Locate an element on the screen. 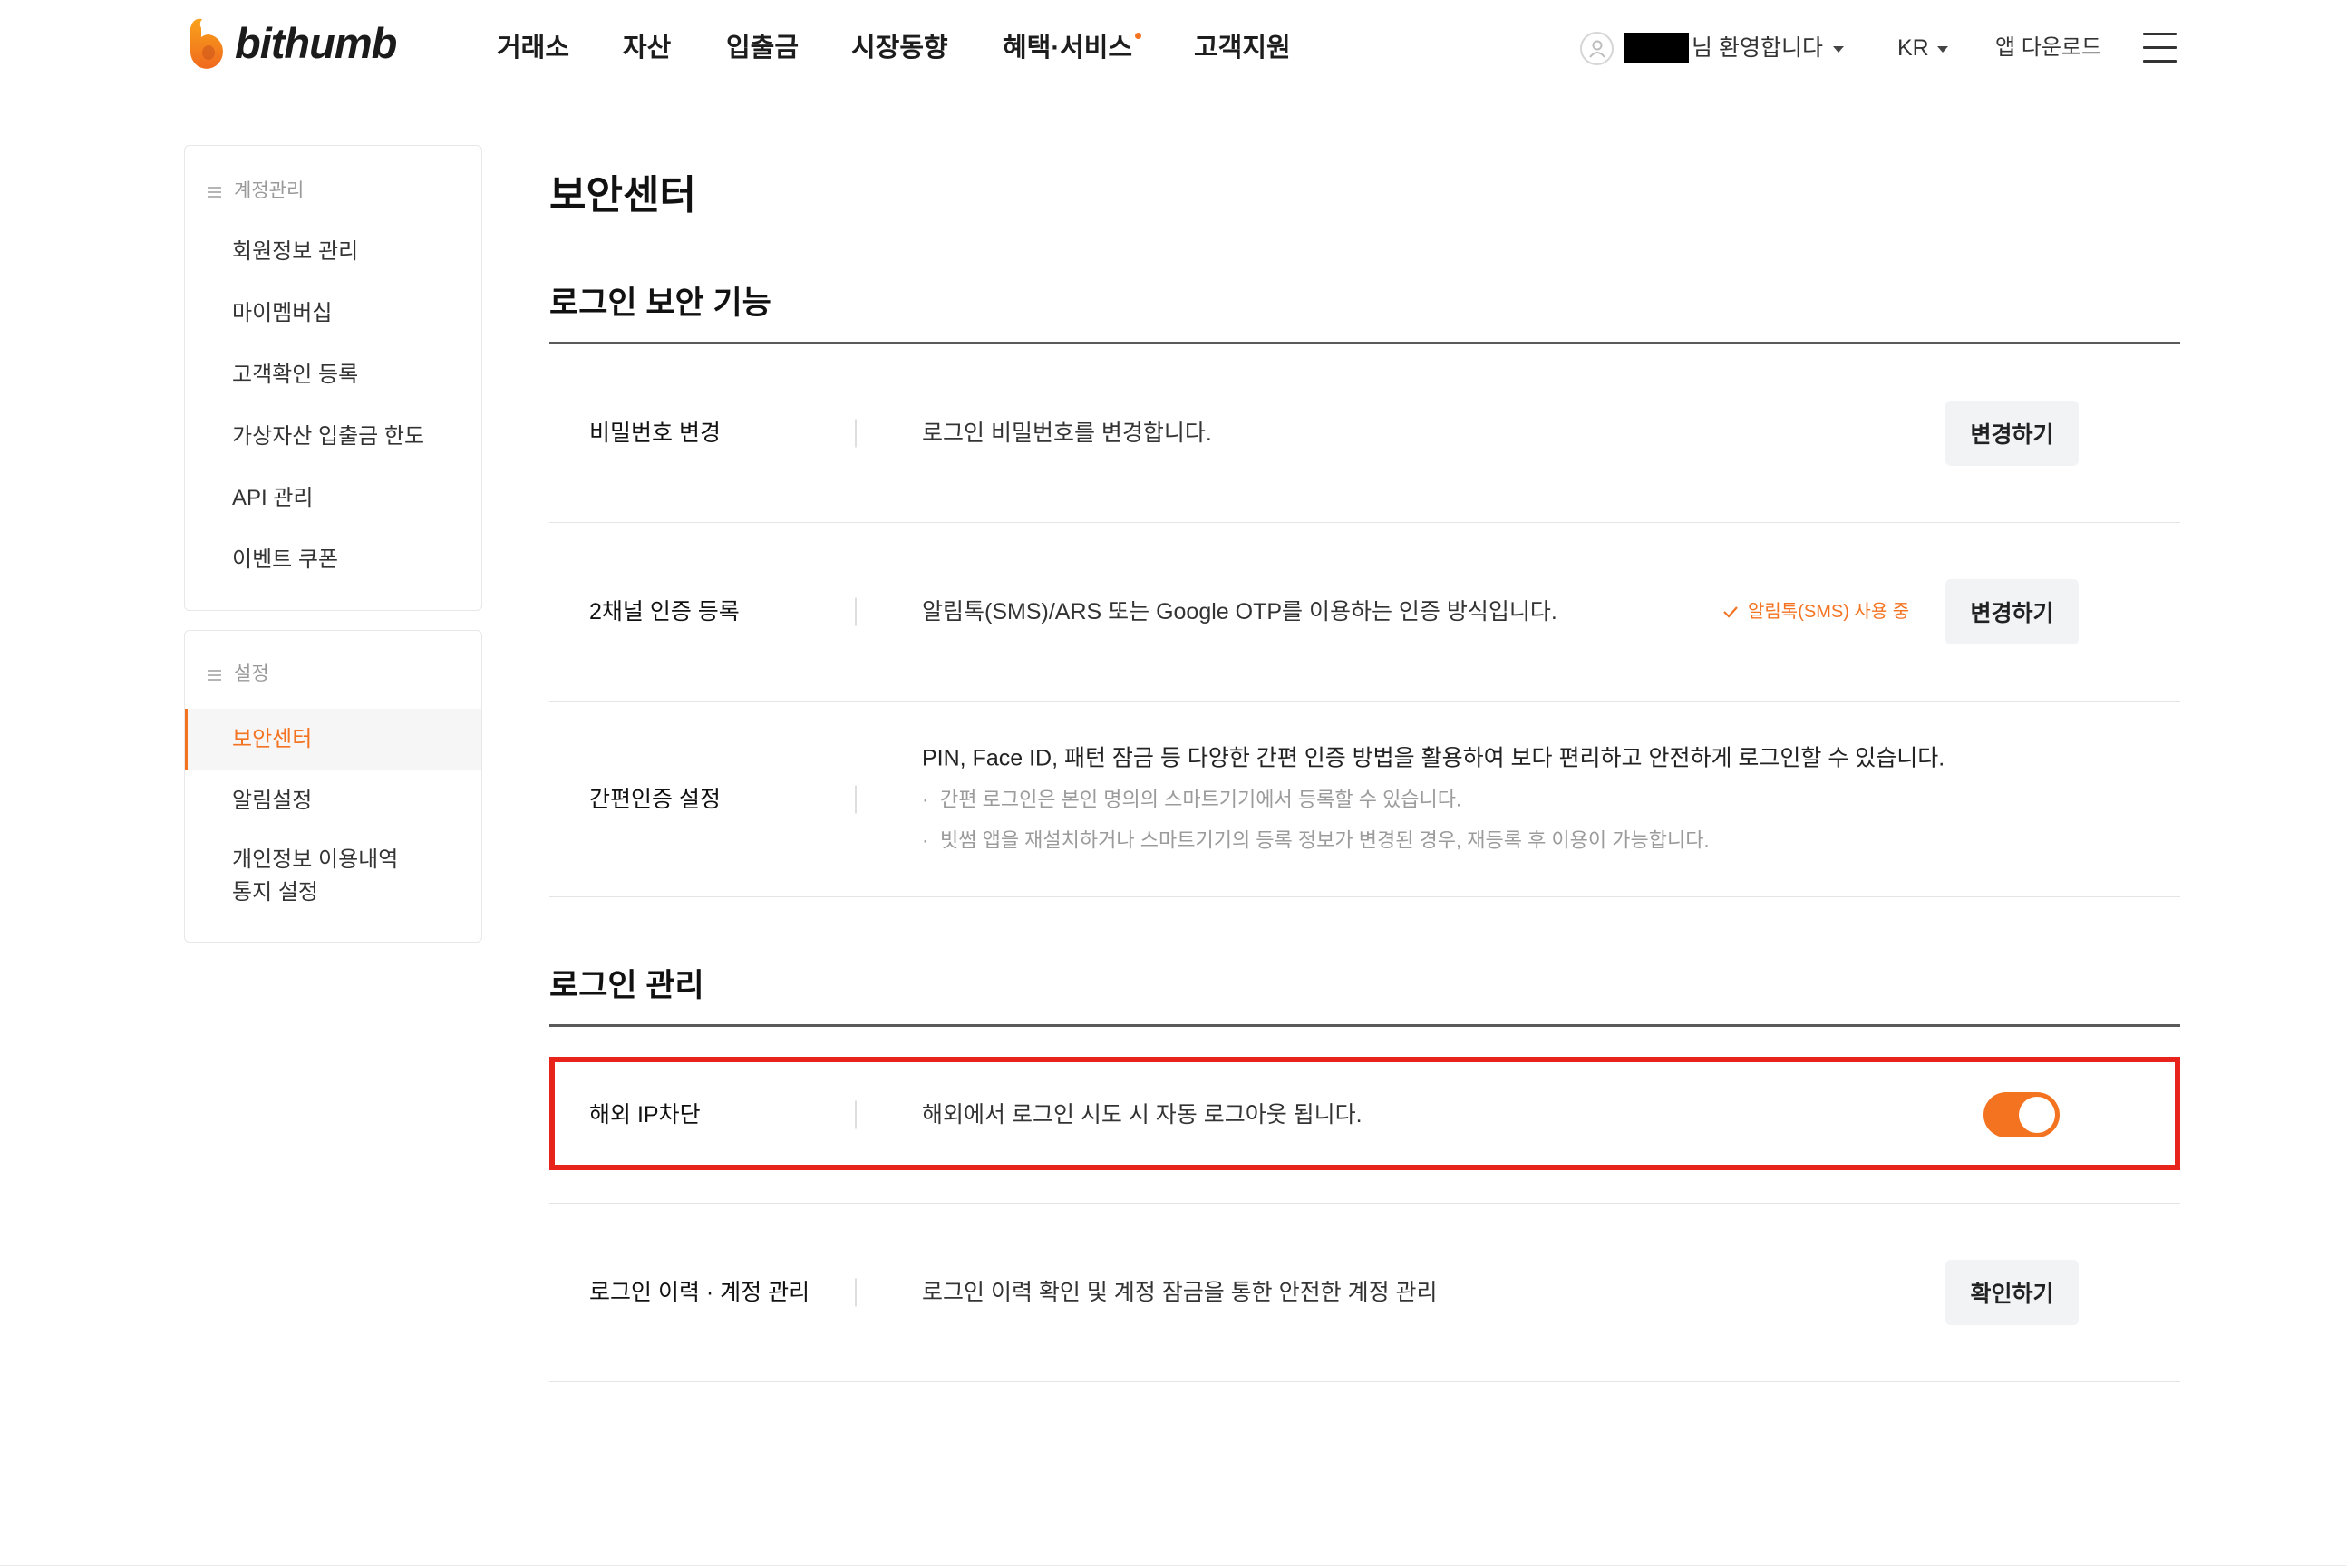  row-overseas-ip-block: 해외 IP차단 해외에서 로그인 시도 시 자동 로그아웃 됩니다. is located at coordinates (1365, 1115).